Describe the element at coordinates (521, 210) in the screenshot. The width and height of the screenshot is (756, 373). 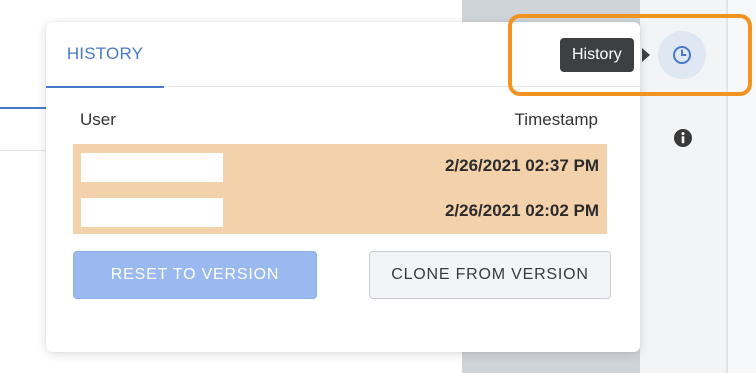
I see `row-timestamp: 2/26/2021 02:02 PM` at that location.